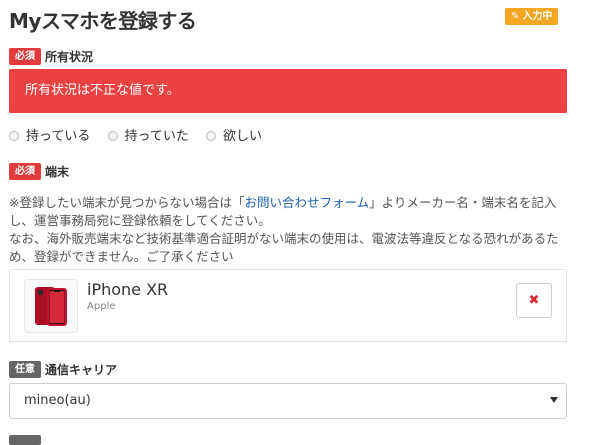 The width and height of the screenshot is (607, 445). I want to click on carrier-select: mineo(au), so click(288, 401).